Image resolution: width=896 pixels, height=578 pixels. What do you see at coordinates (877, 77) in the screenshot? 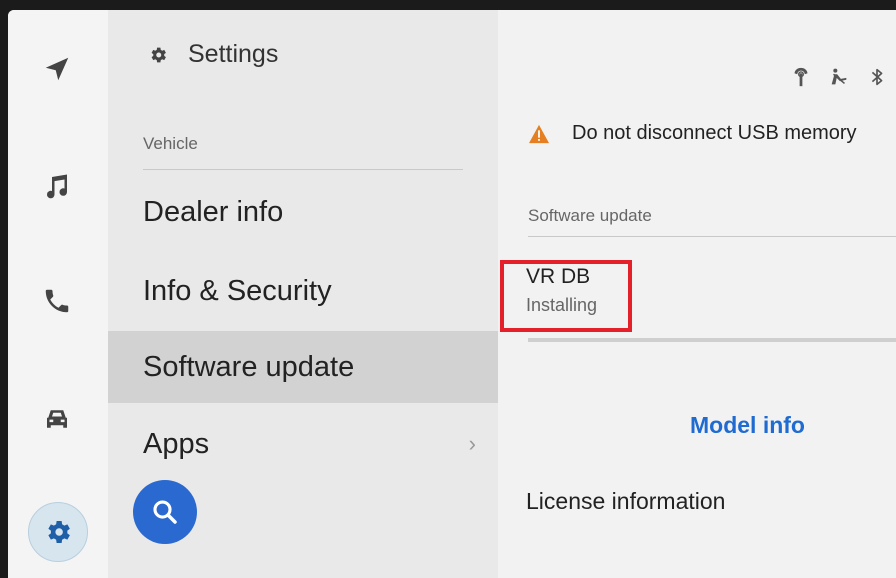
I see `bluetooth-icon` at bounding box center [877, 77].